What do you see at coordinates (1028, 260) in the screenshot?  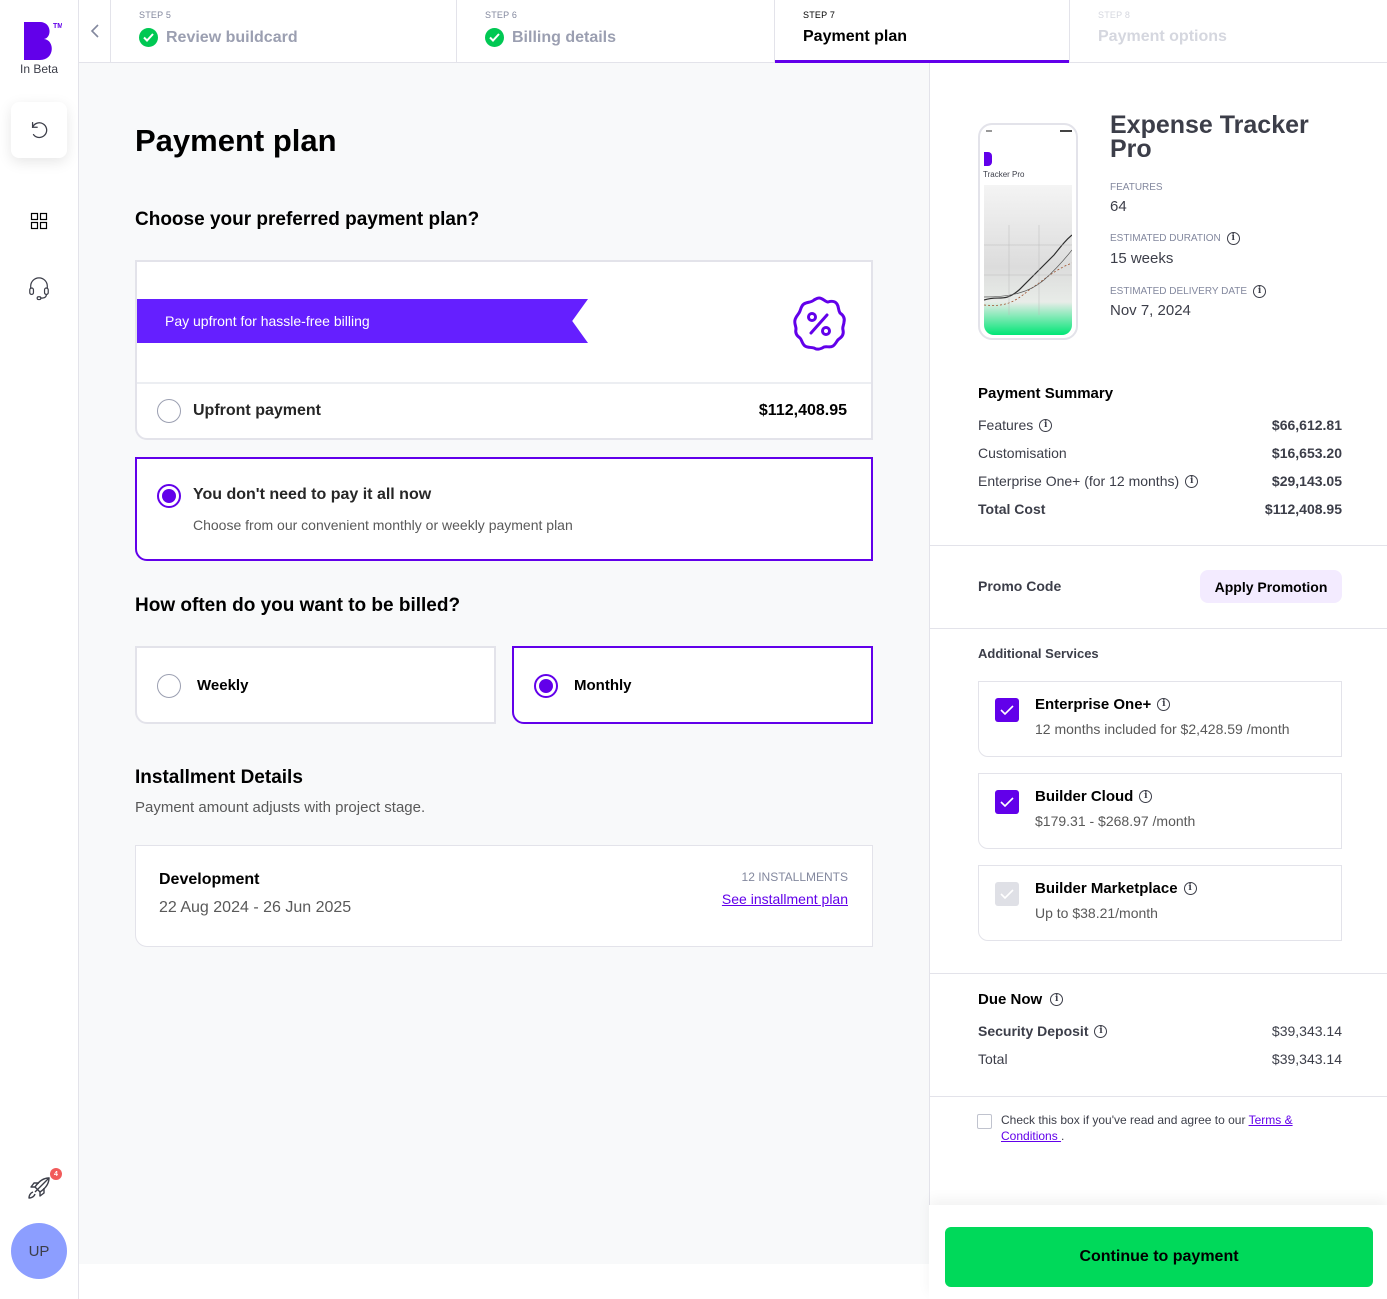 I see `app-preview-image` at bounding box center [1028, 260].